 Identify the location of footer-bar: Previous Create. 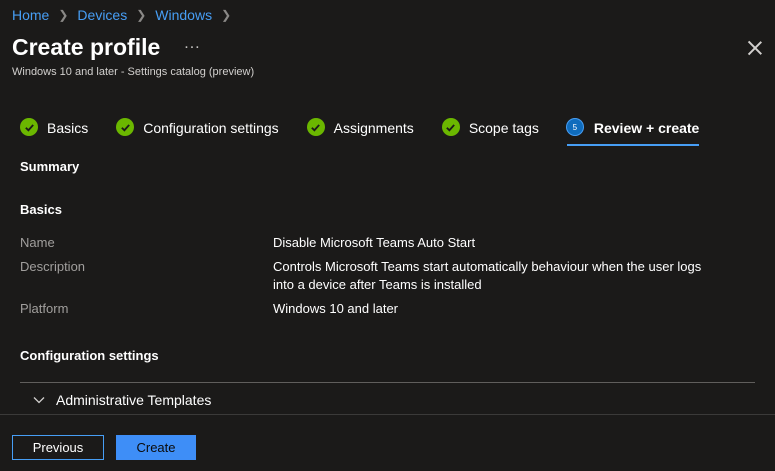
(387, 442).